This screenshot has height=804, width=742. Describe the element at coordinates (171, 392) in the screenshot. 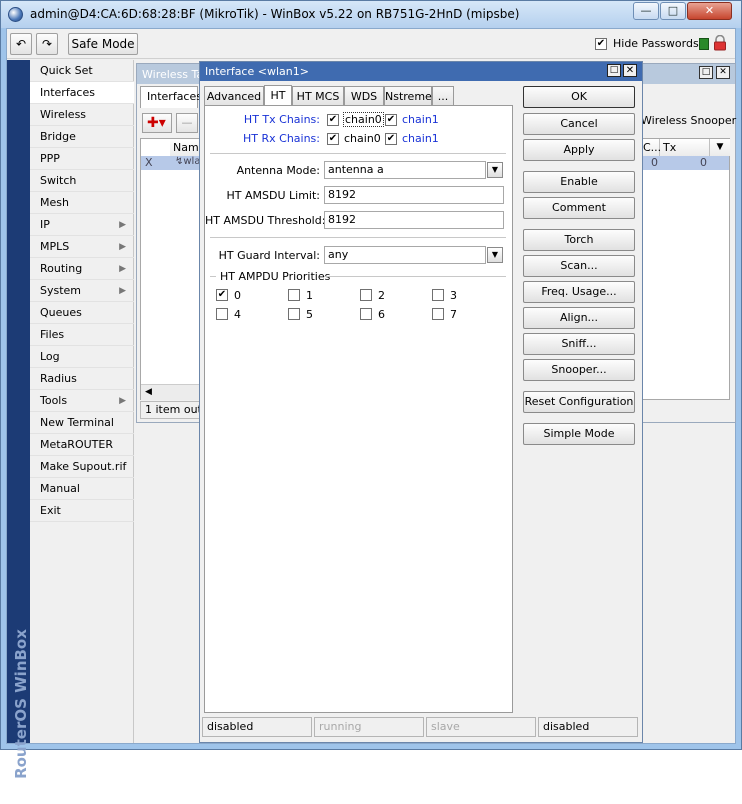

I see `horizontal-scrollbar: ◀` at that location.